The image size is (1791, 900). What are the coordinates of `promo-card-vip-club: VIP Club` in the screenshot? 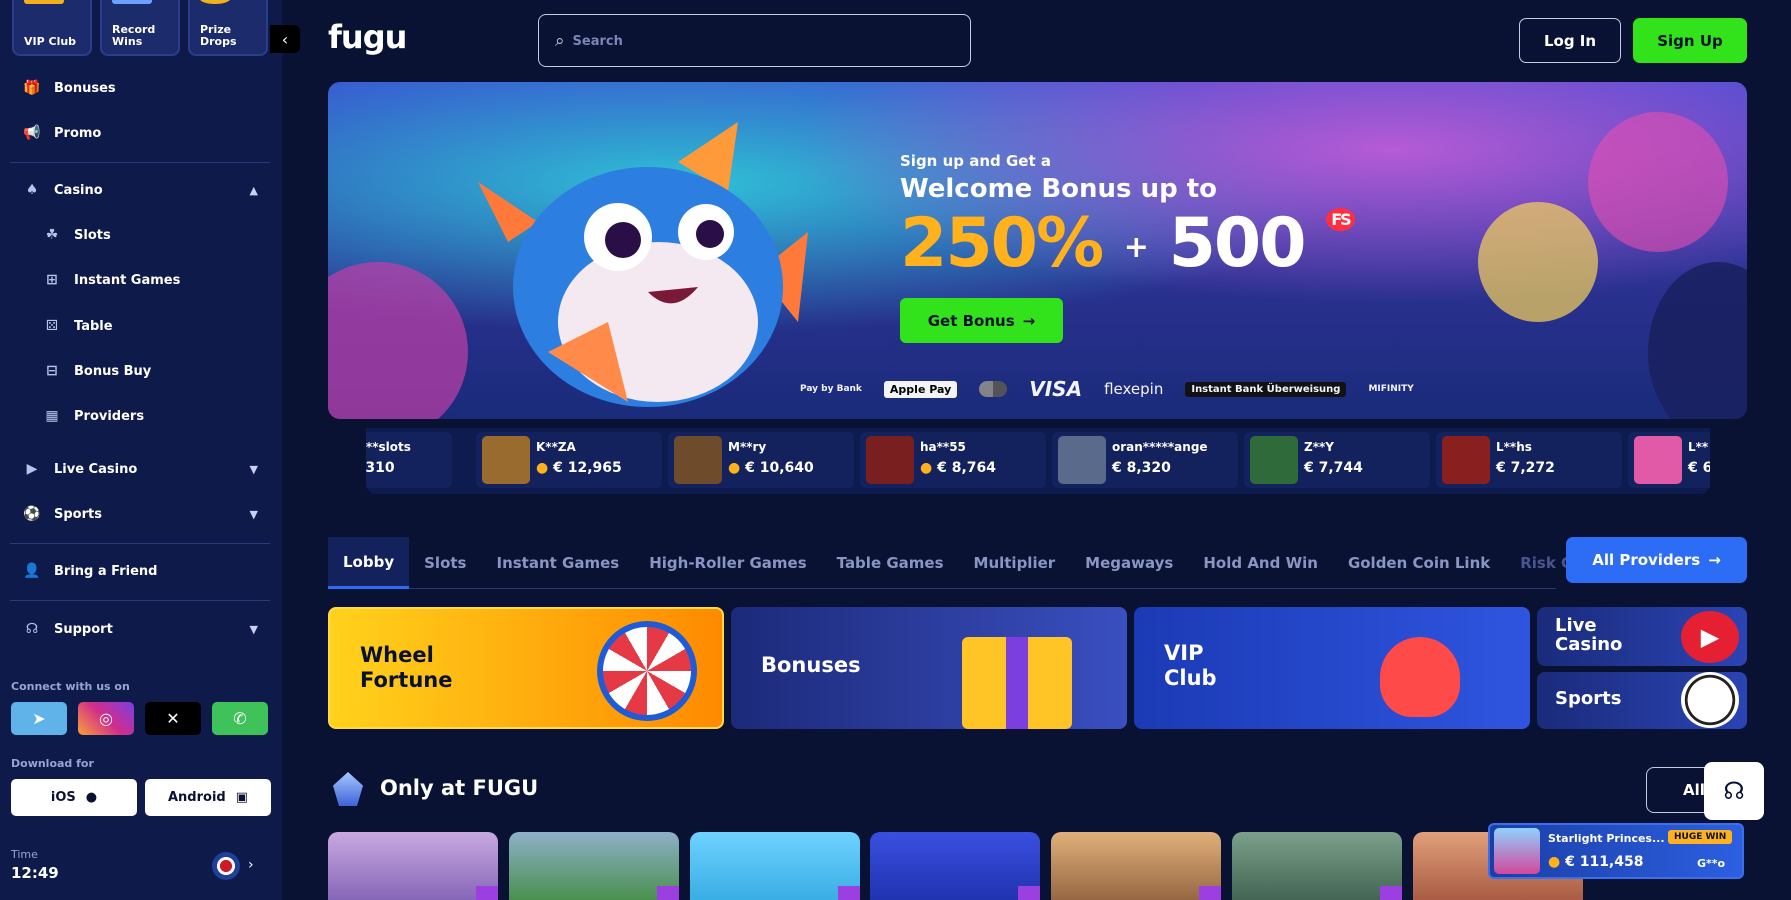 It's located at (52, 28).